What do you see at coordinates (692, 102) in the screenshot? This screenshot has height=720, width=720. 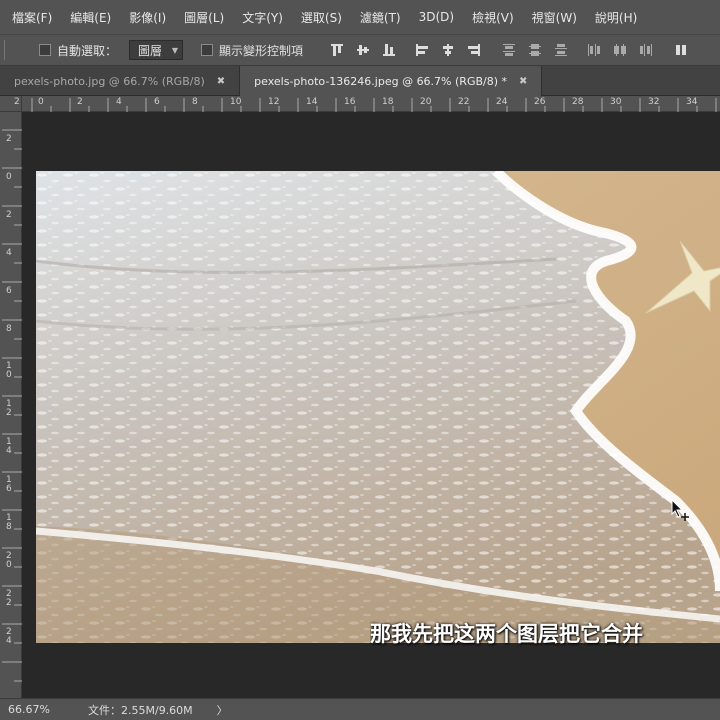 I see `ruler-h-label: 34` at bounding box center [692, 102].